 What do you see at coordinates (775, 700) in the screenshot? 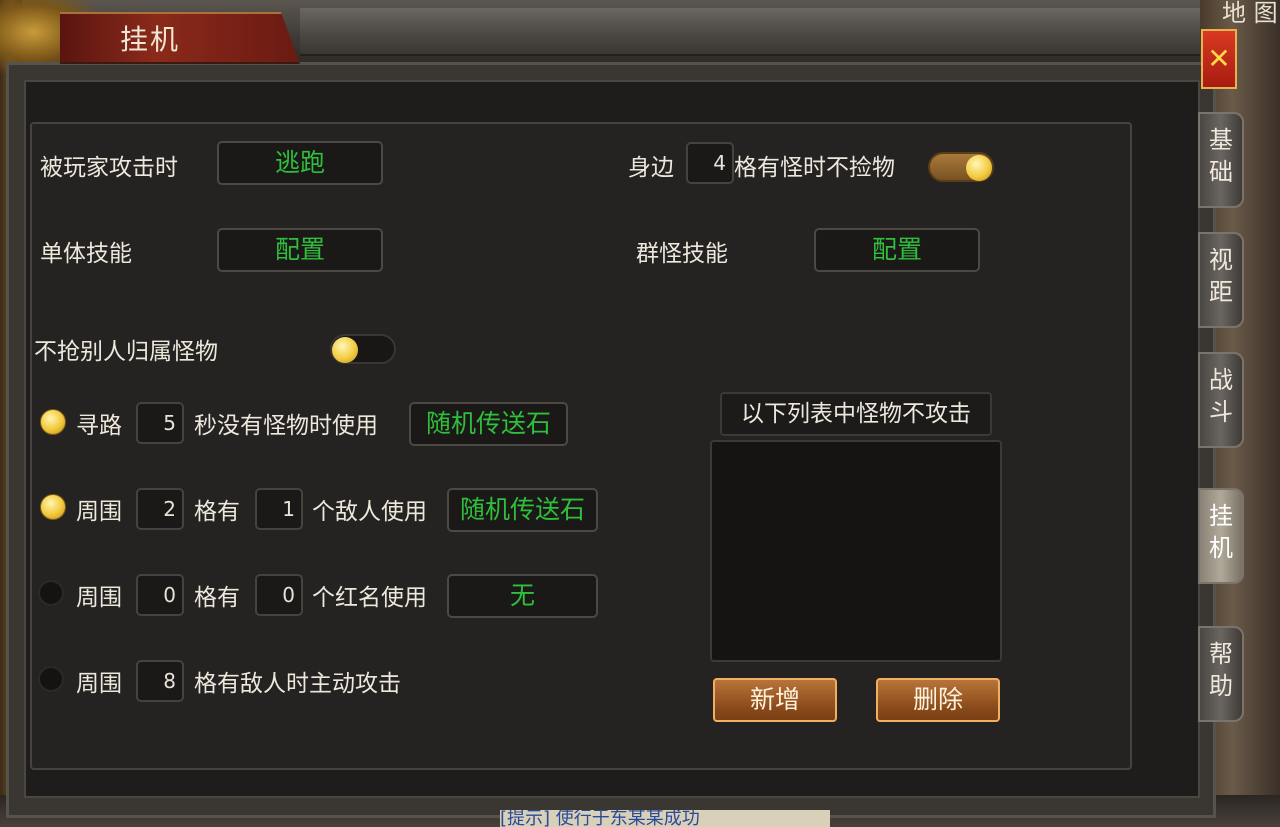
I see `add-monster-button: 新增` at bounding box center [775, 700].